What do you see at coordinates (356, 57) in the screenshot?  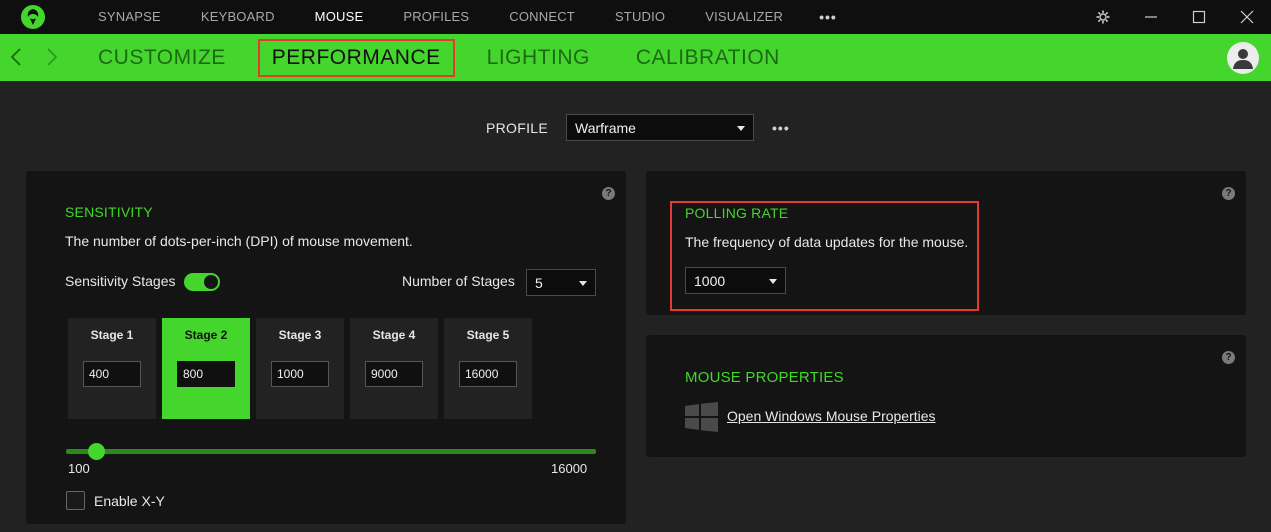 I see `tab-performance: PERFORMANCE` at bounding box center [356, 57].